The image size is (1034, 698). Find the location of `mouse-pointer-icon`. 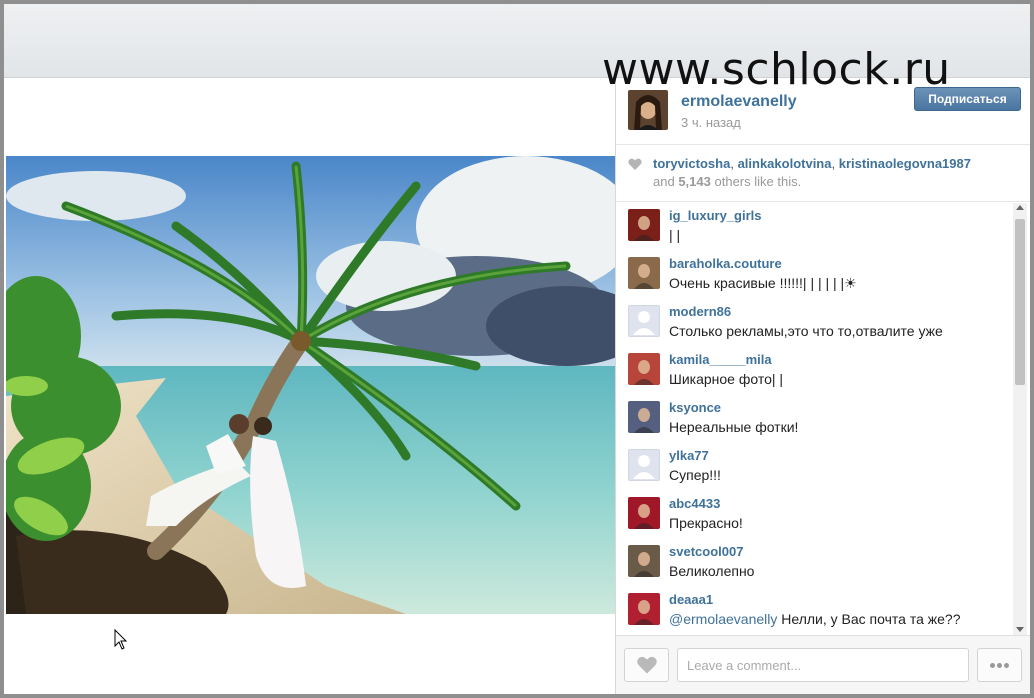

mouse-pointer-icon is located at coordinates (121, 639).